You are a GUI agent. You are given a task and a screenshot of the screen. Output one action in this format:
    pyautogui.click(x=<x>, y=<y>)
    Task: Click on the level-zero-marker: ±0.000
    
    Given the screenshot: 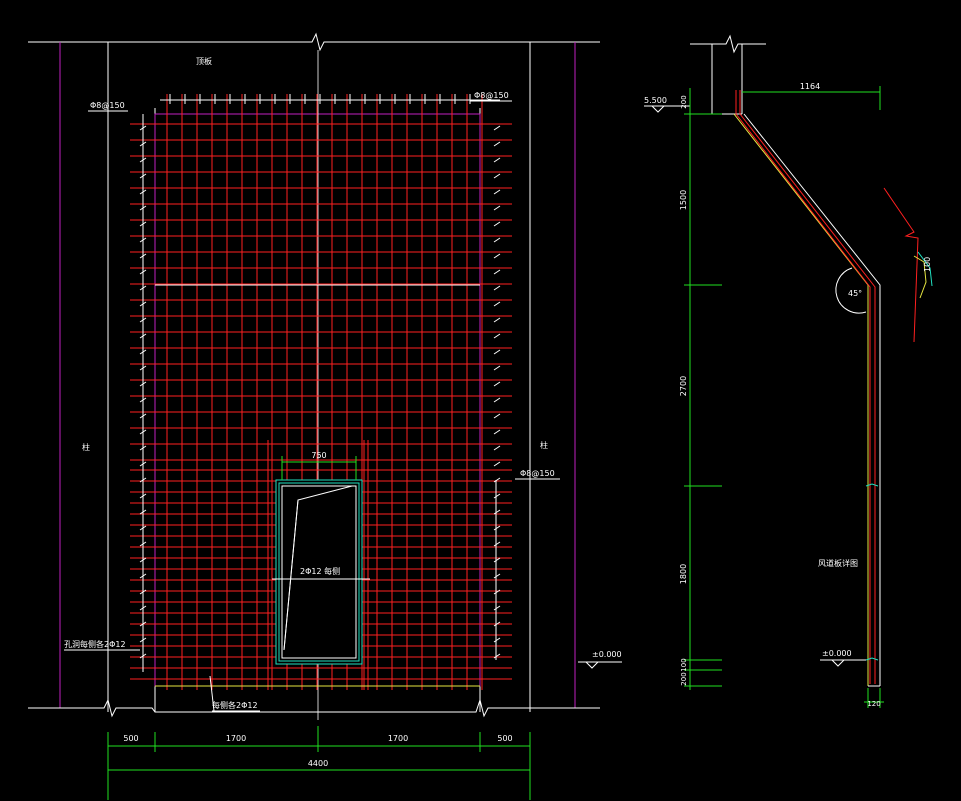 What is the action you would take?
    pyautogui.click(x=600, y=659)
    